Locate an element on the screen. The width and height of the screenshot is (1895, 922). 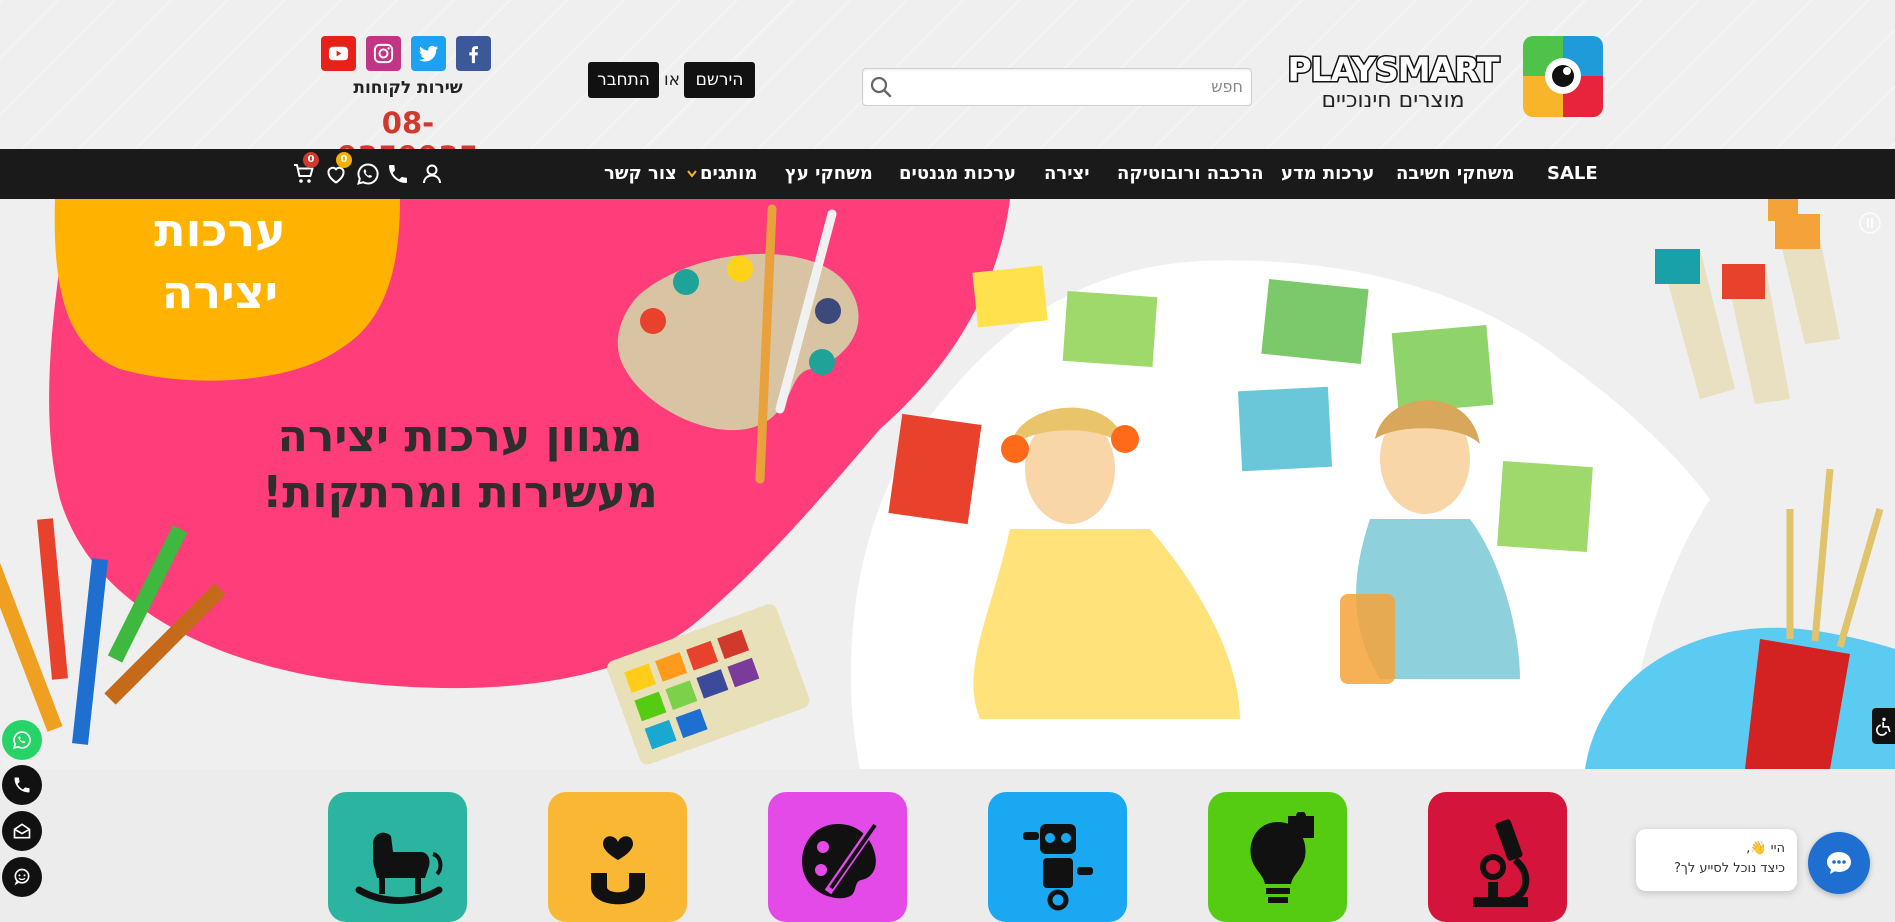
instagram-icon is located at coordinates (383, 53).